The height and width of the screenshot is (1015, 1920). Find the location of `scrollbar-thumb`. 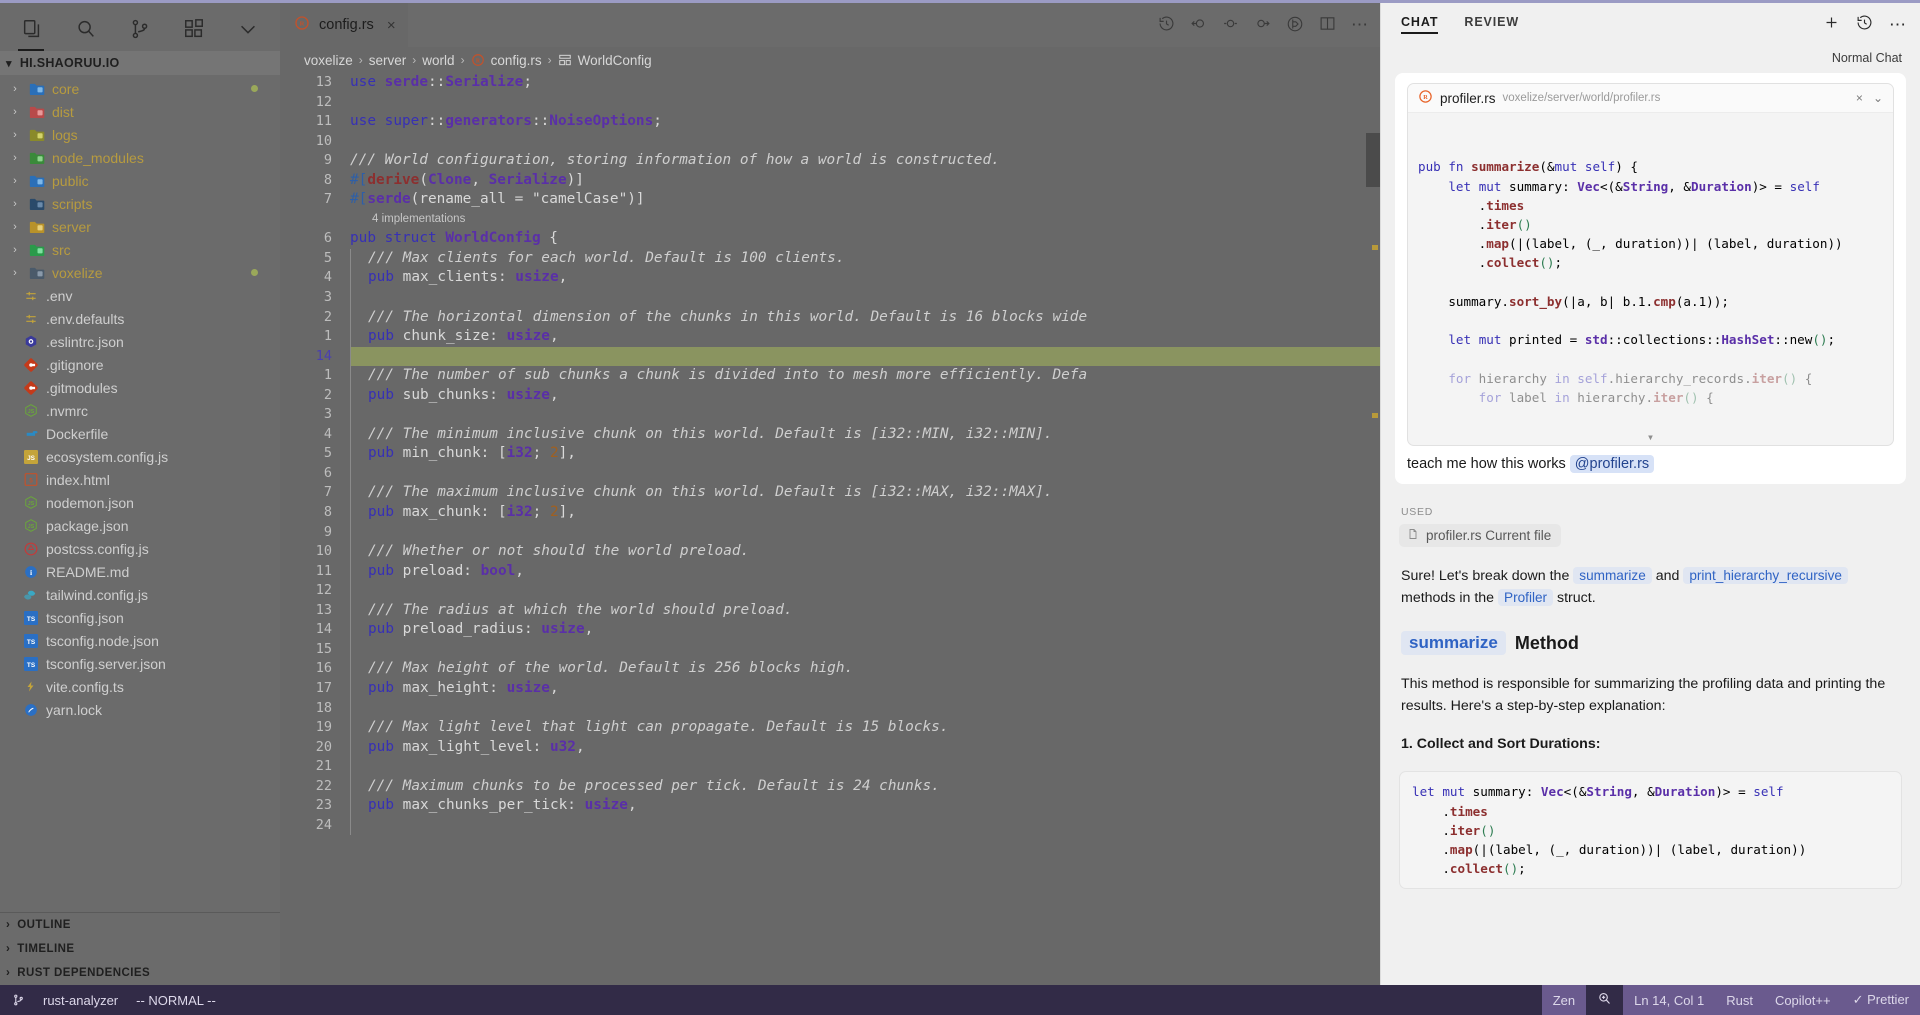

scrollbar-thumb is located at coordinates (1373, 160).